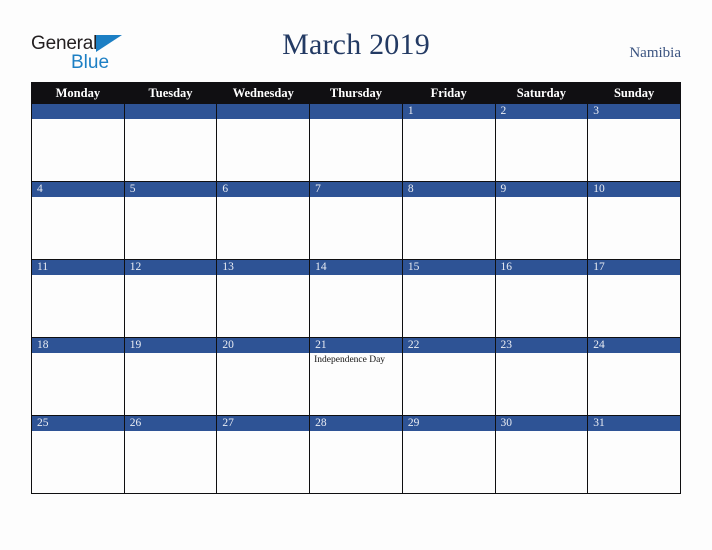 This screenshot has width=712, height=550. I want to click on day-cell-content: 10, so click(634, 220).